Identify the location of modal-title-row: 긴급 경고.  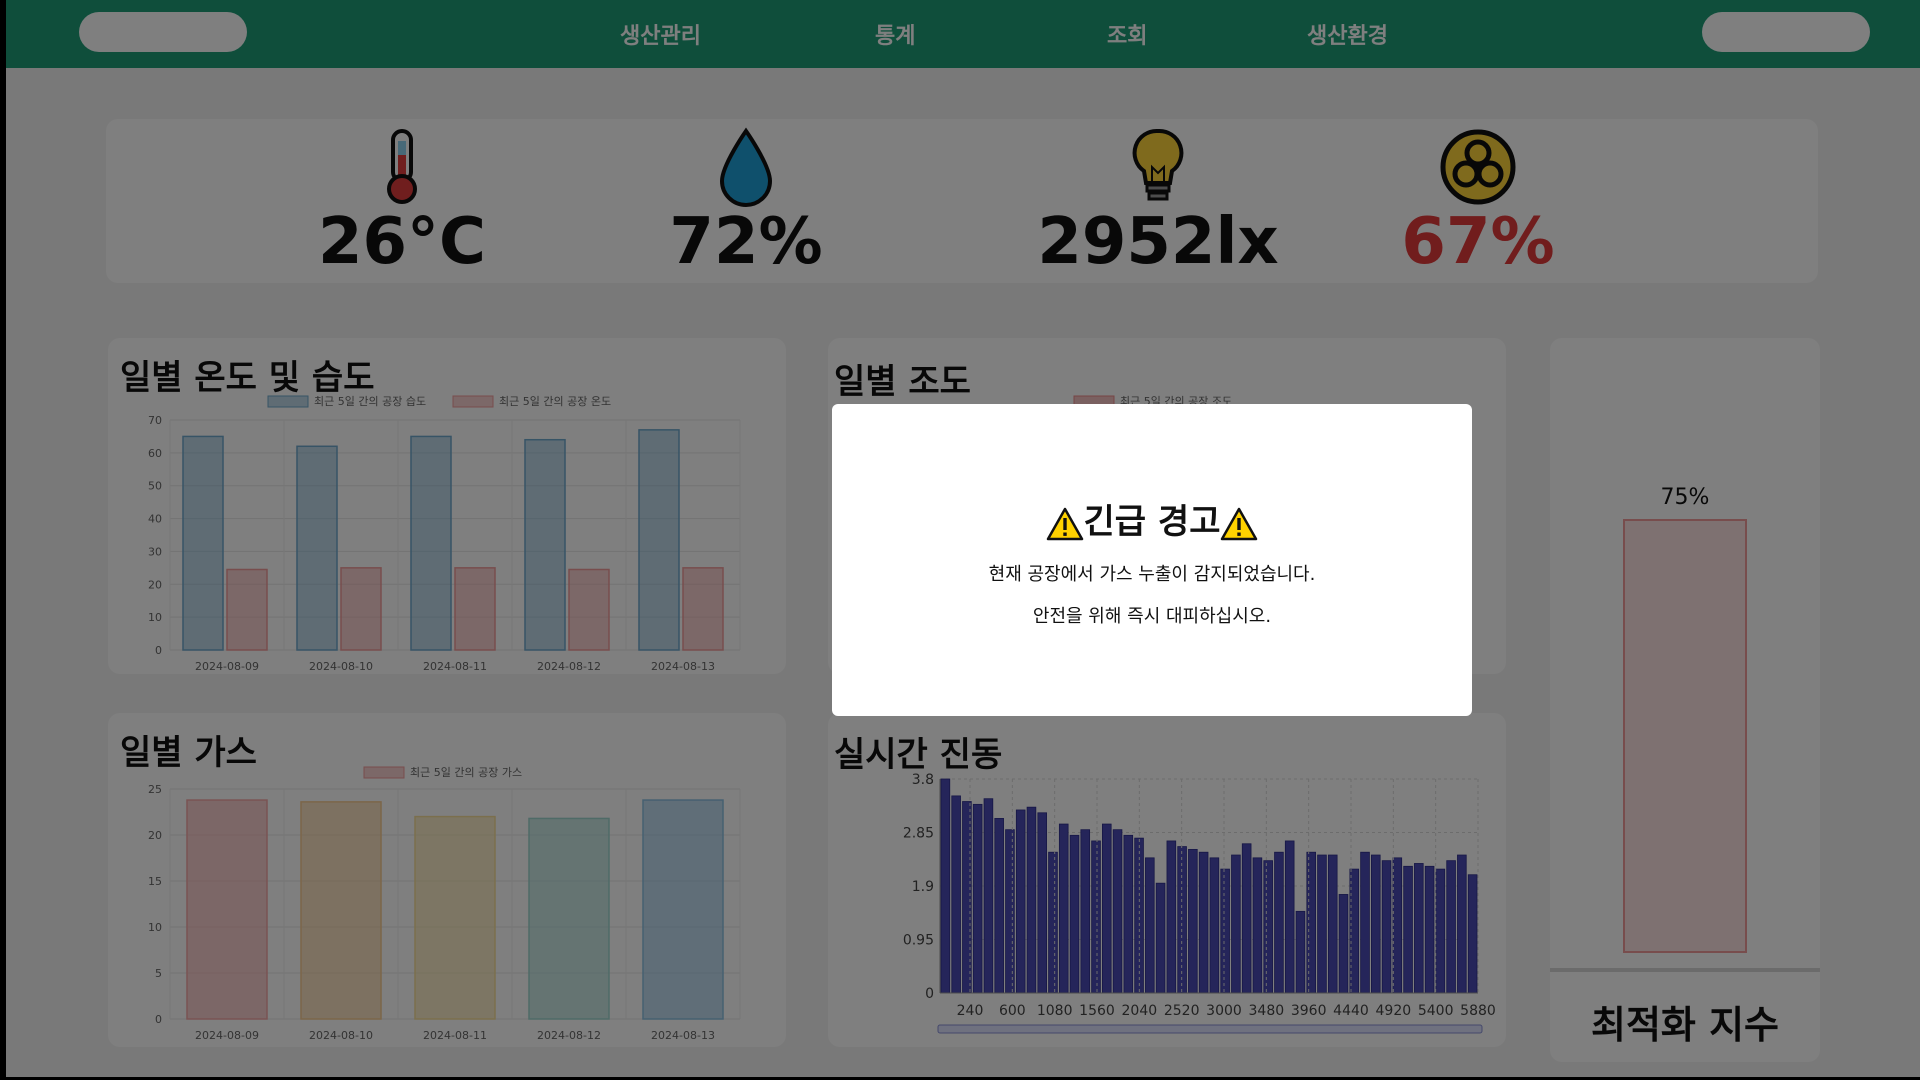
(1152, 518).